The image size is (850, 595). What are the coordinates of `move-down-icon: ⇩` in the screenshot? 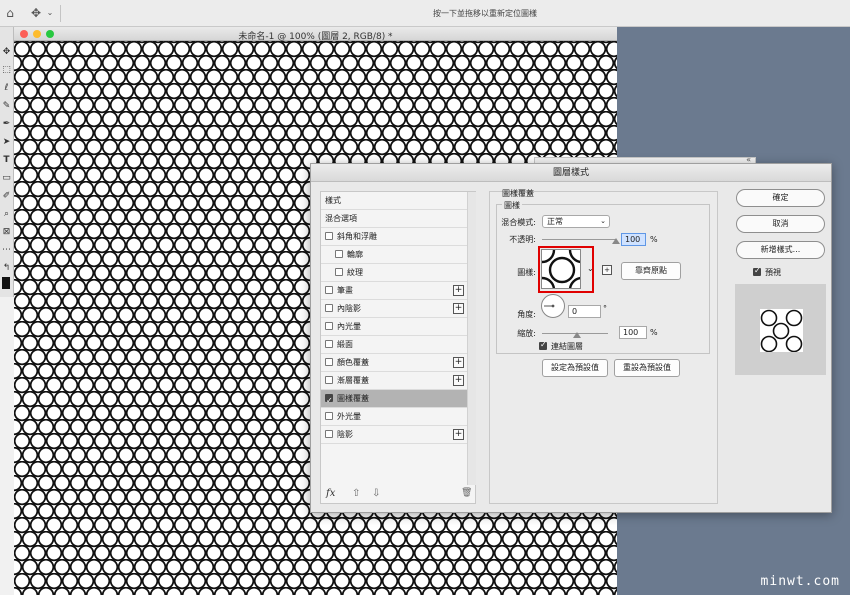 It's located at (376, 493).